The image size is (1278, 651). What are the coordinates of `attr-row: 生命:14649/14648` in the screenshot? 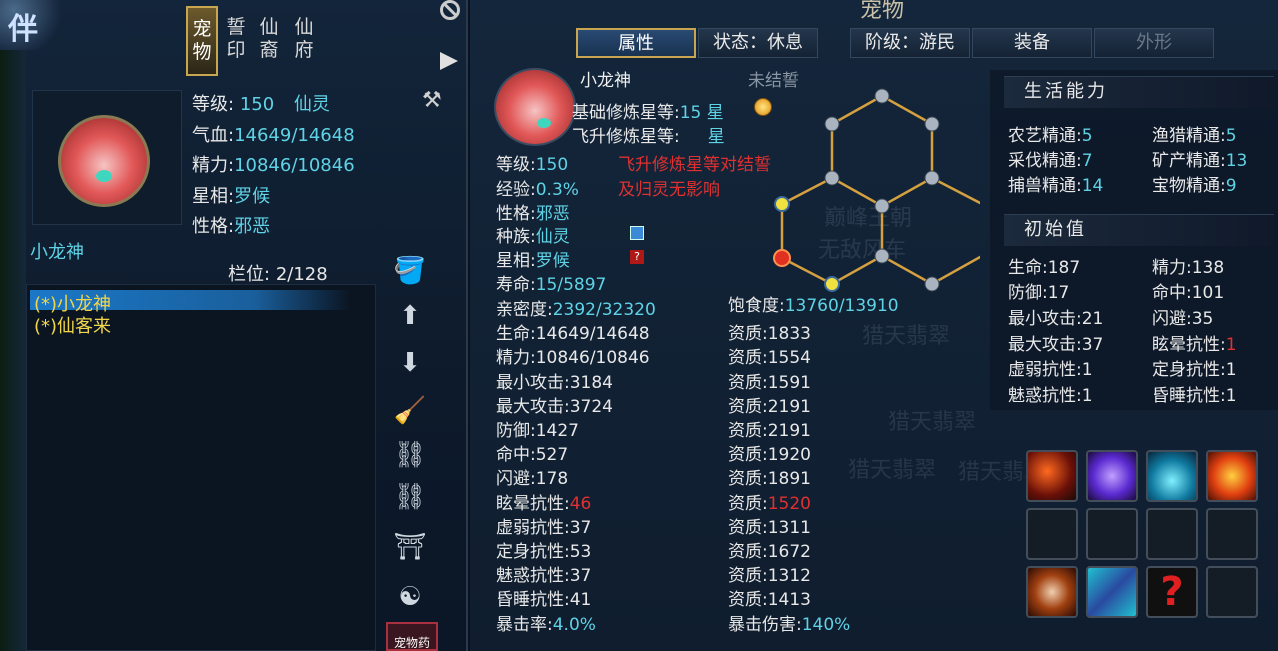 It's located at (573, 334).